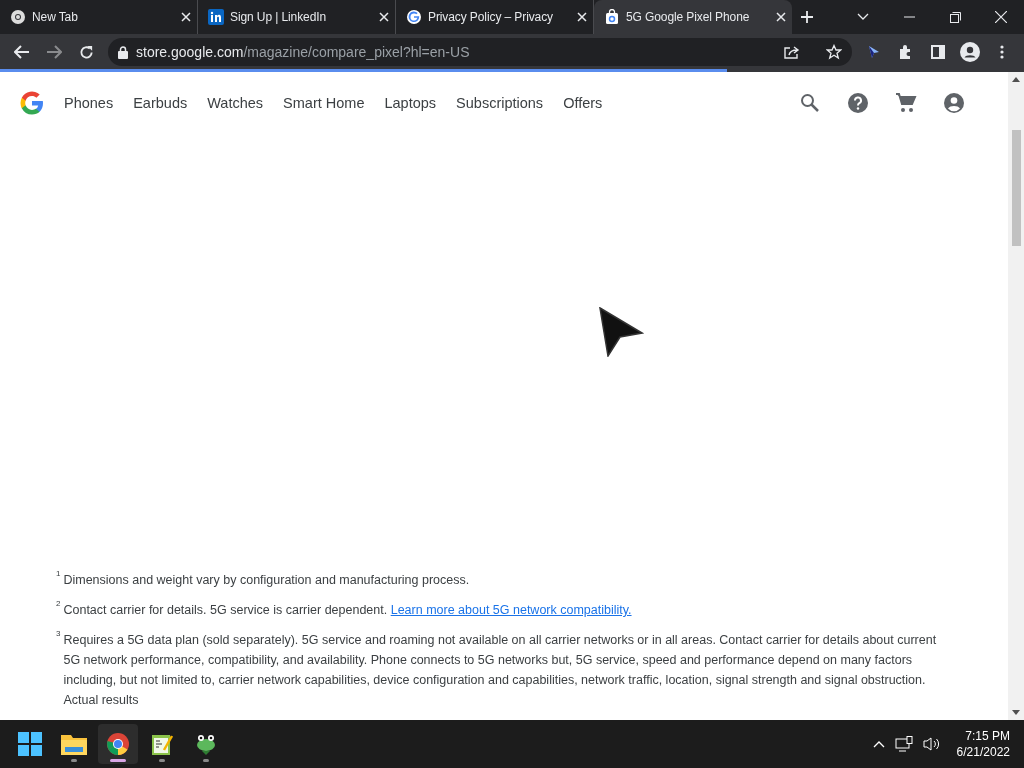 The height and width of the screenshot is (768, 1024). What do you see at coordinates (906, 103) in the screenshot?
I see `cart-icon` at bounding box center [906, 103].